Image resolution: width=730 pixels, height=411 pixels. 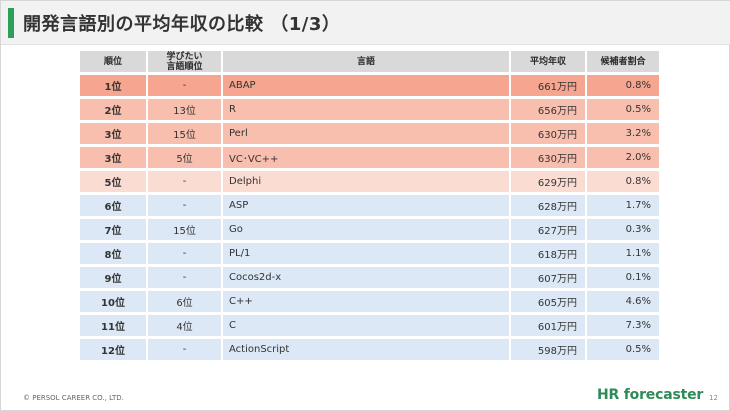 What do you see at coordinates (113, 85) in the screenshot?
I see `cell-rank: 1位` at bounding box center [113, 85].